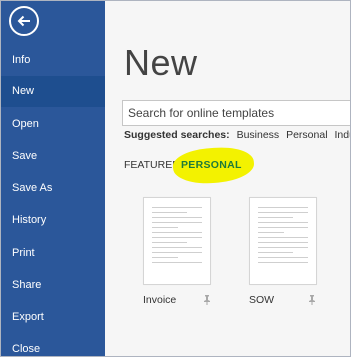 The width and height of the screenshot is (351, 357). Describe the element at coordinates (342, 135) in the screenshot. I see `suggested-search-industry: Indus` at that location.